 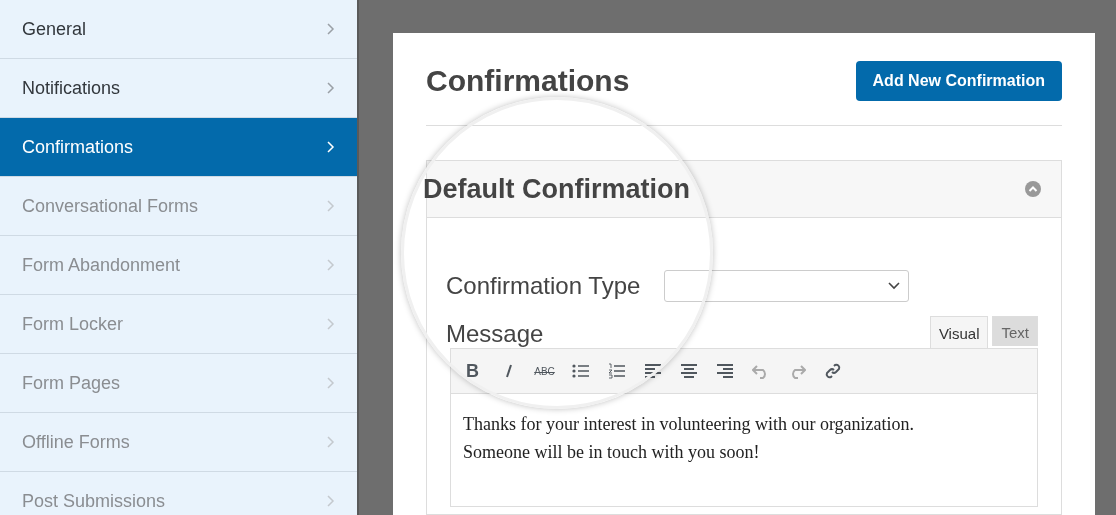 What do you see at coordinates (959, 332) in the screenshot?
I see `editor-tab: Visual` at bounding box center [959, 332].